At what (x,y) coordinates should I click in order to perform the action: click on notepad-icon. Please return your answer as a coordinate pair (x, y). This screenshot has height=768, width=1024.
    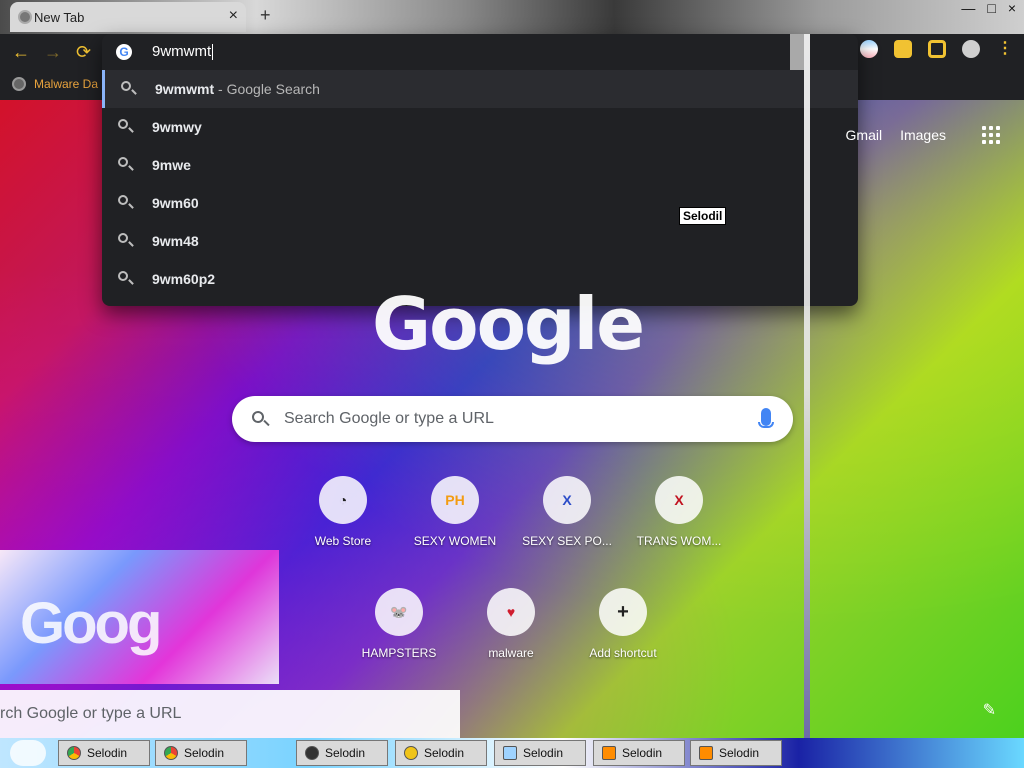
    Looking at the image, I should click on (510, 753).